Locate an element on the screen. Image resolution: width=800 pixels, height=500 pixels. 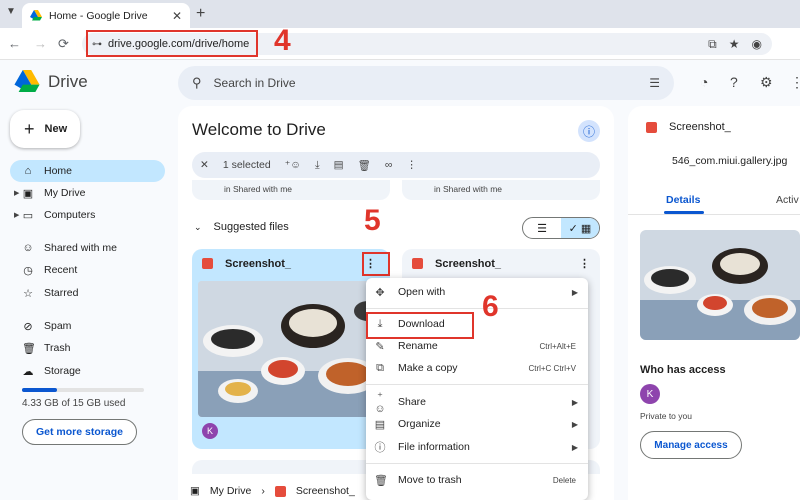
forward-icon: → is located at coordinates (40, 43).